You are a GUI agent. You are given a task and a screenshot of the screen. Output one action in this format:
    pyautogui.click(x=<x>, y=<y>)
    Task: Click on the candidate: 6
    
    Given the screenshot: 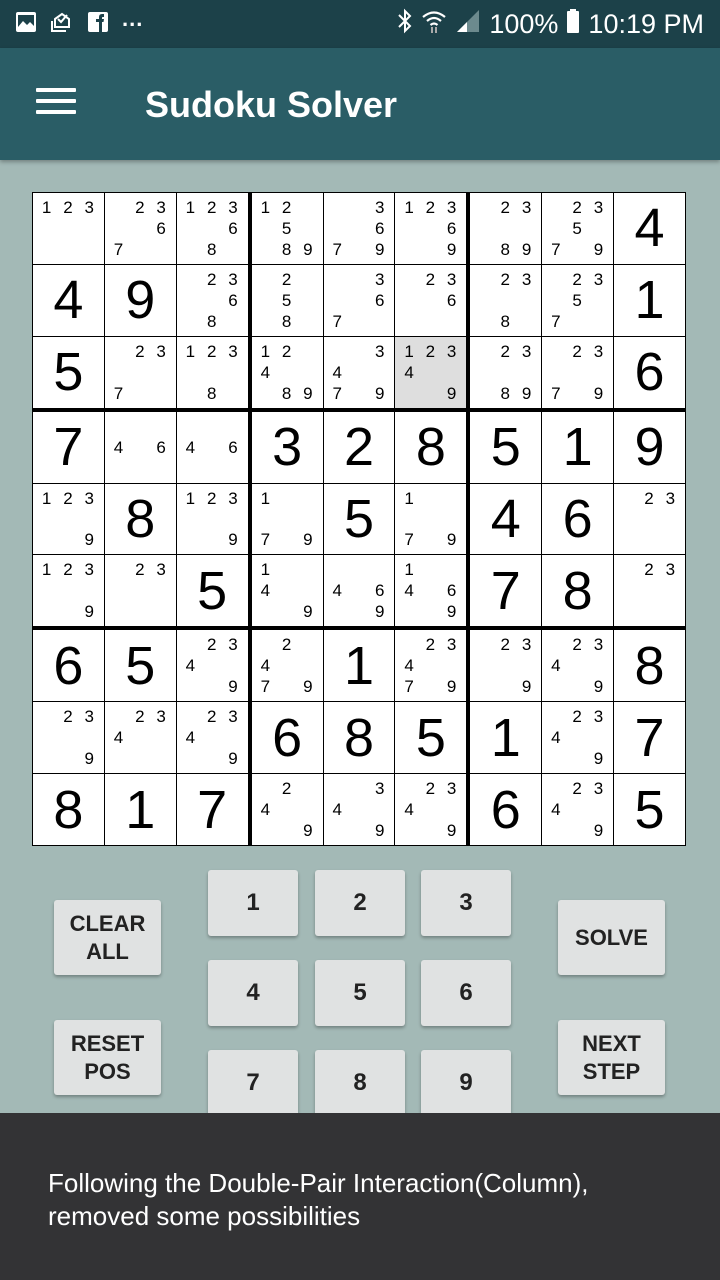 What is the action you would take?
    pyautogui.click(x=380, y=228)
    